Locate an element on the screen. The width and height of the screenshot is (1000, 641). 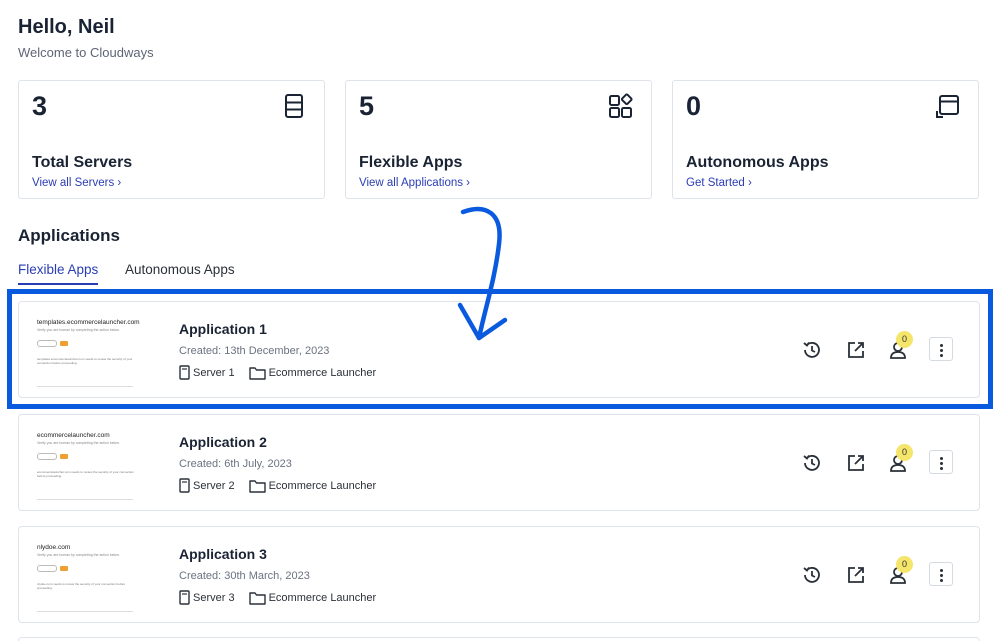
app-meta: Server 2 Ecommerce Launcher is located at coordinates (277, 485).